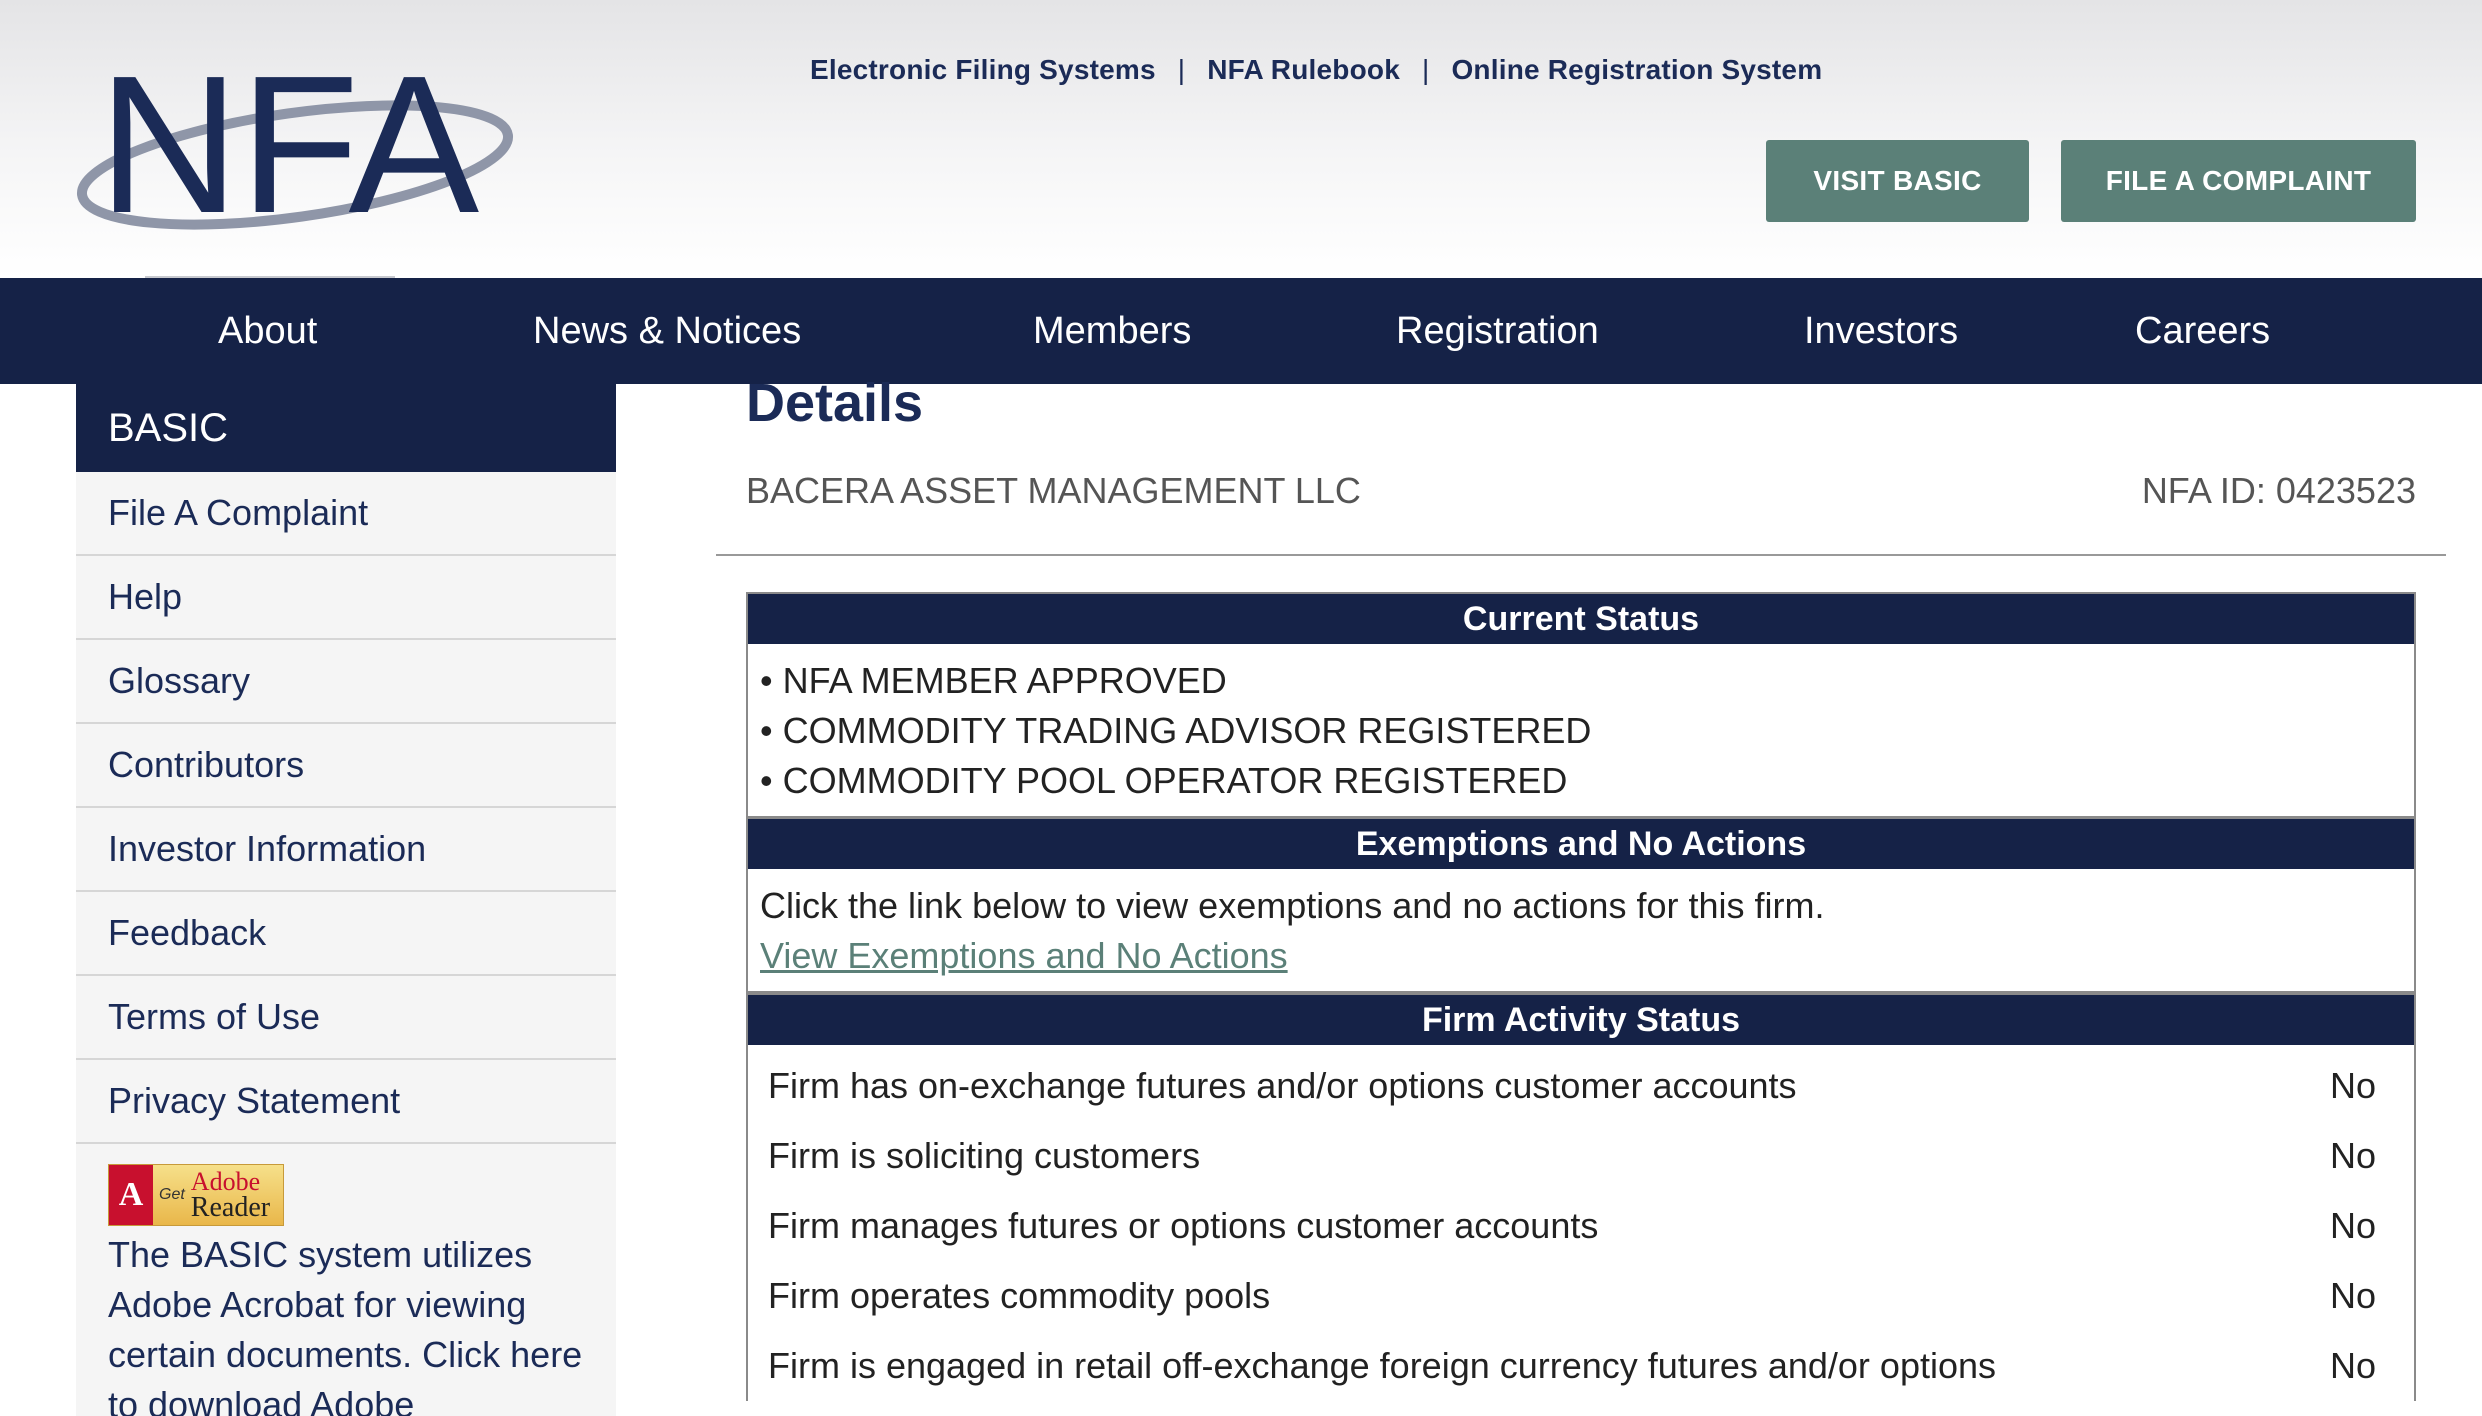  Describe the element at coordinates (1581, 1296) in the screenshot. I see `activity-row: Firm operates commodity pools No` at that location.